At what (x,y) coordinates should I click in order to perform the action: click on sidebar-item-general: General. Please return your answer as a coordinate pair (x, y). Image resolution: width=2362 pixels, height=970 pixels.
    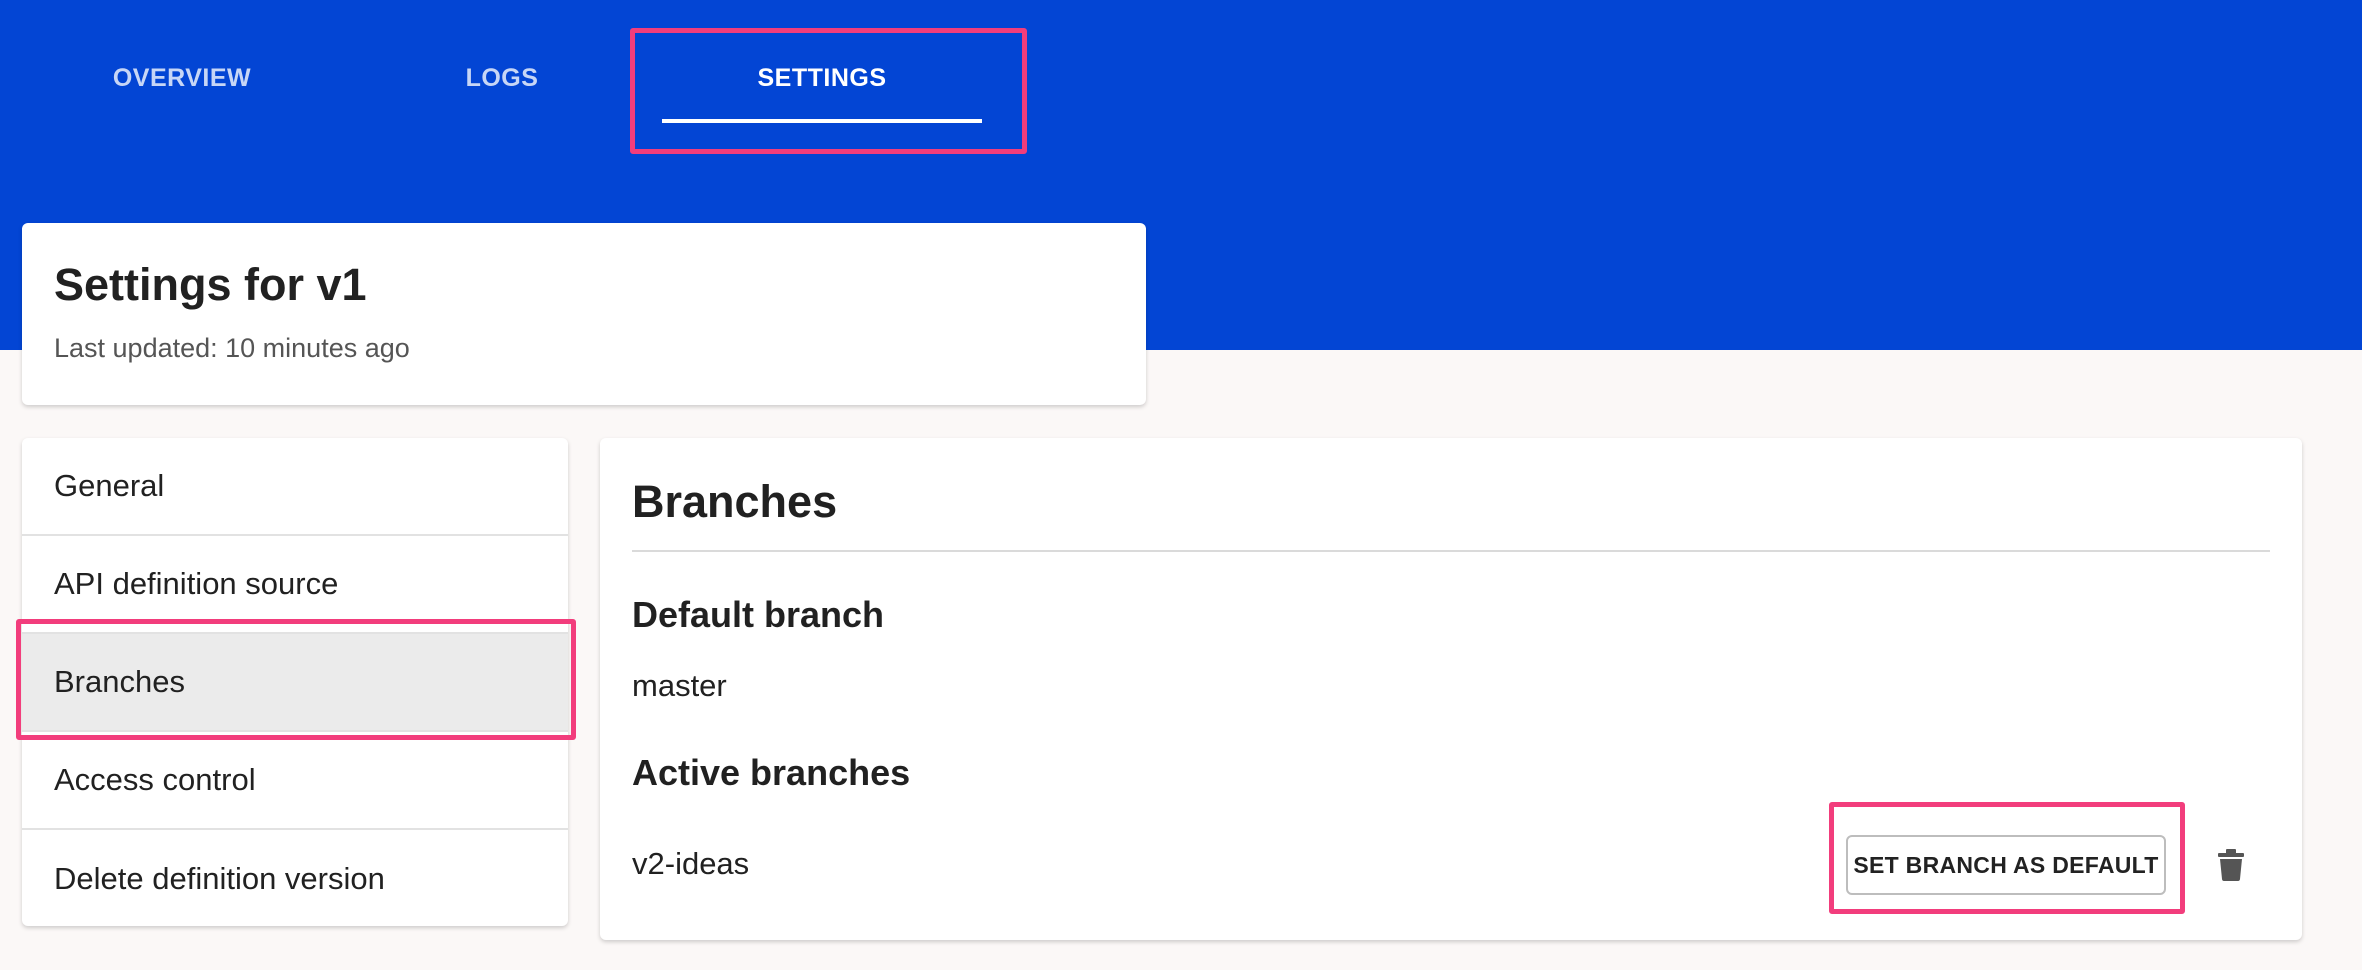
    Looking at the image, I should click on (295, 487).